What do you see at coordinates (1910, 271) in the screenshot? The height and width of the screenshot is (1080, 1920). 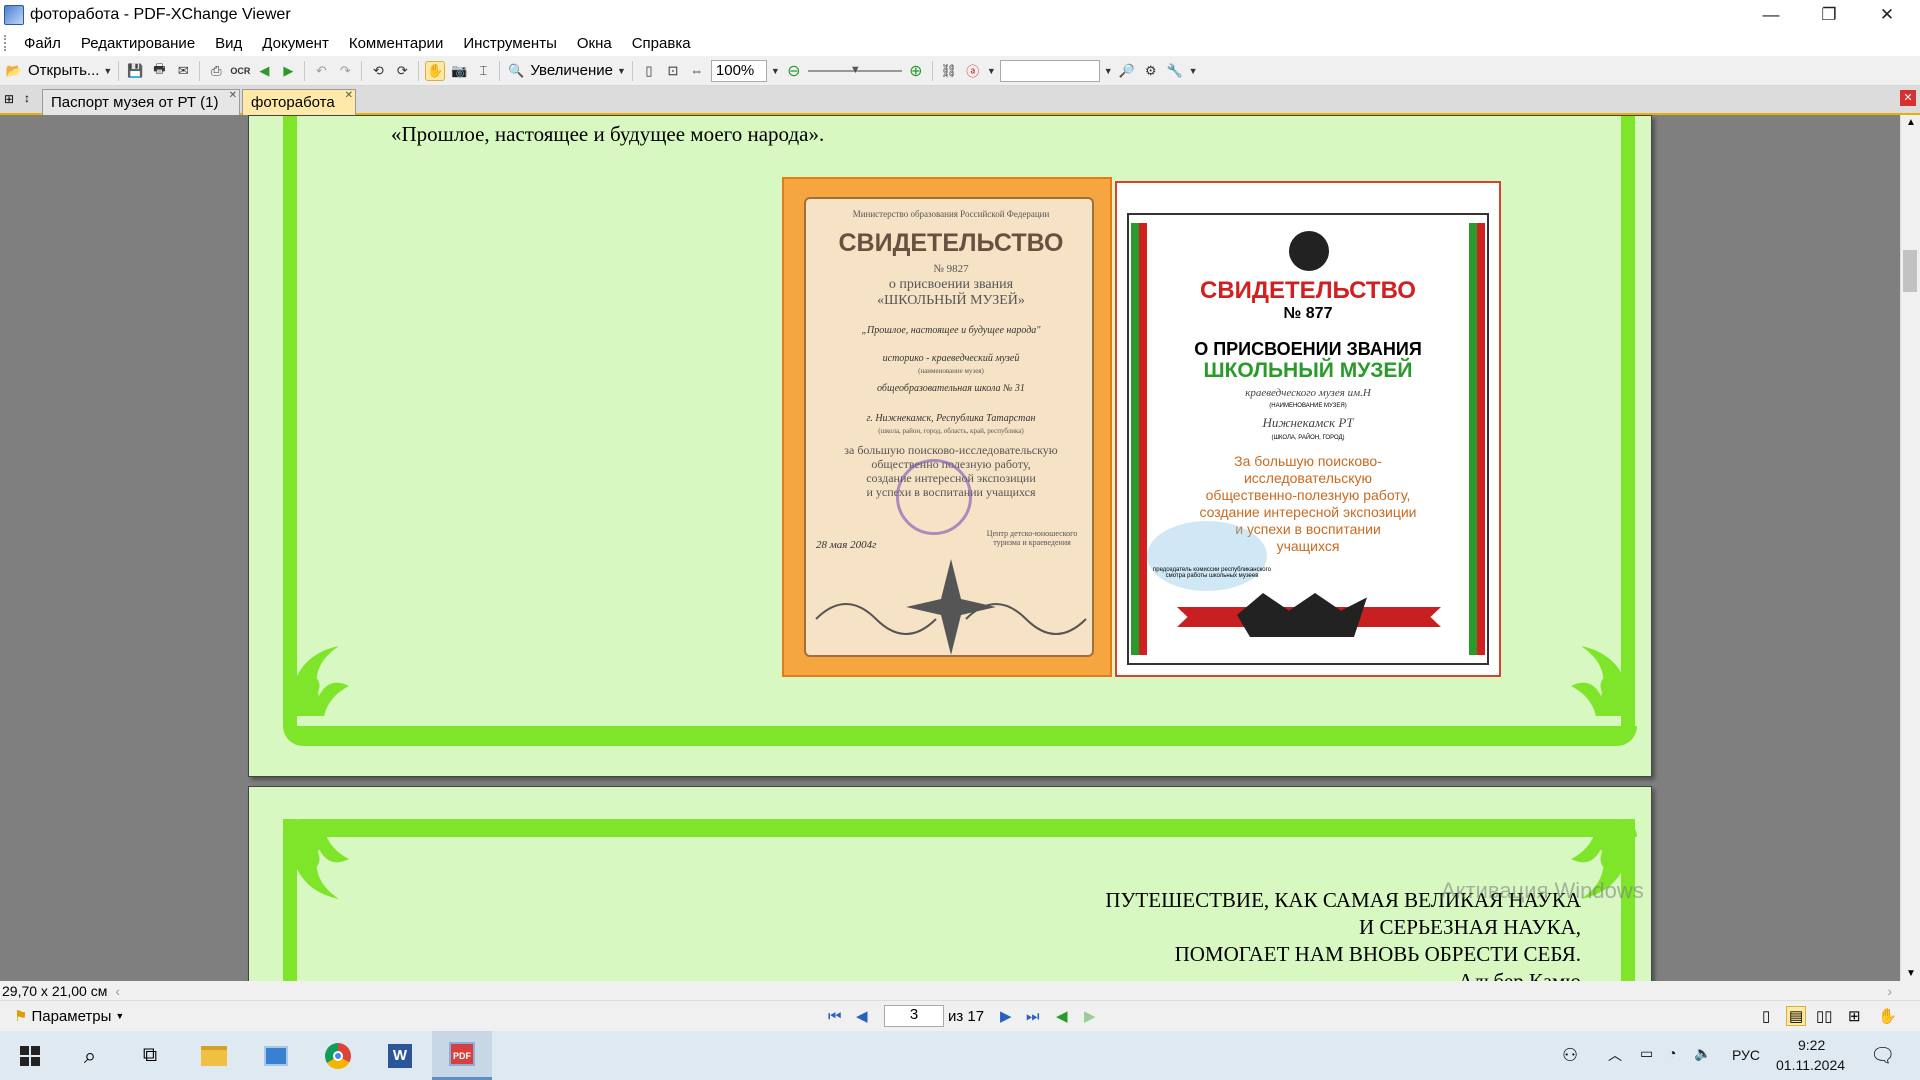 I see `scrollbar-thumb` at bounding box center [1910, 271].